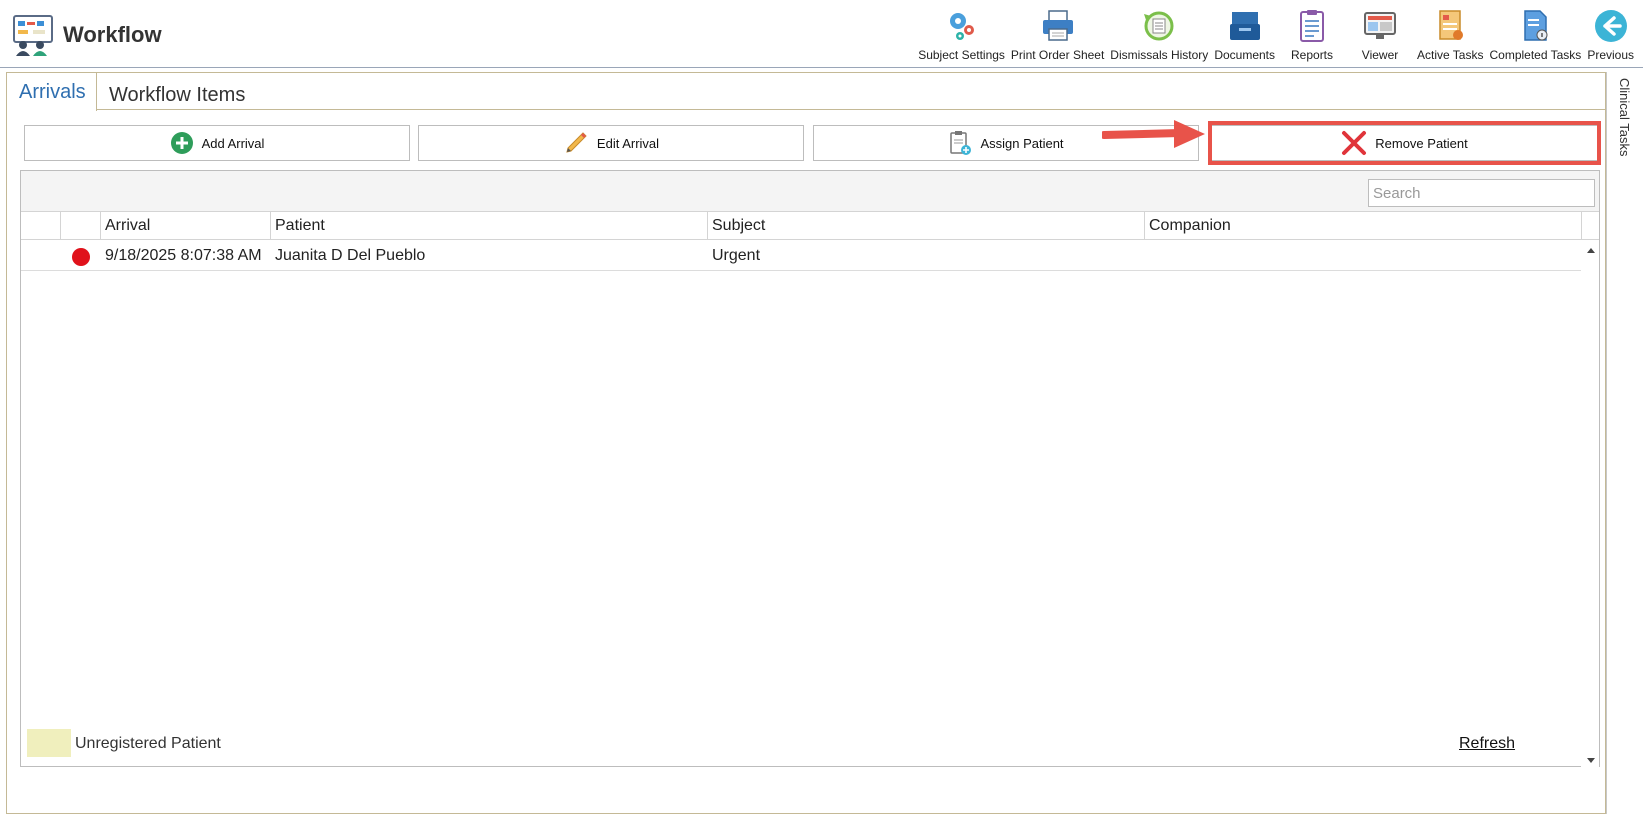  Describe the element at coordinates (81, 257) in the screenshot. I see `status-dot-icon` at that location.